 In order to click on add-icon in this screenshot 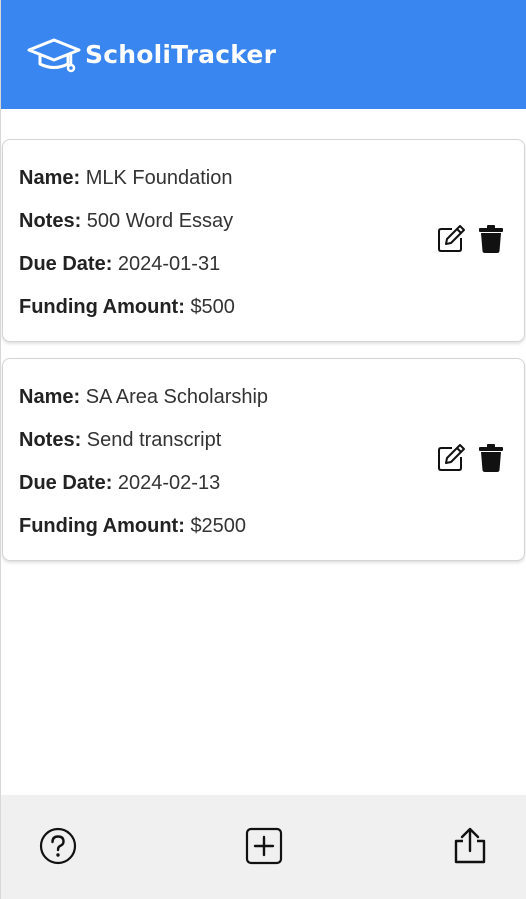, I will do `click(264, 846)`.